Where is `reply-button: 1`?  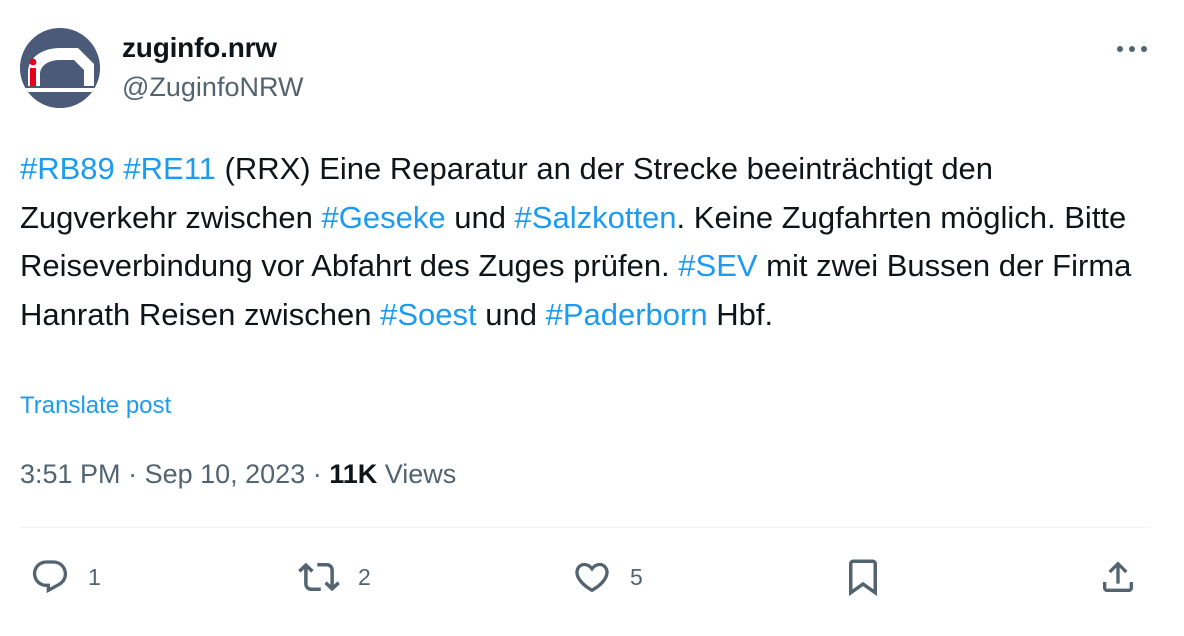
reply-button: 1 is located at coordinates (65, 577).